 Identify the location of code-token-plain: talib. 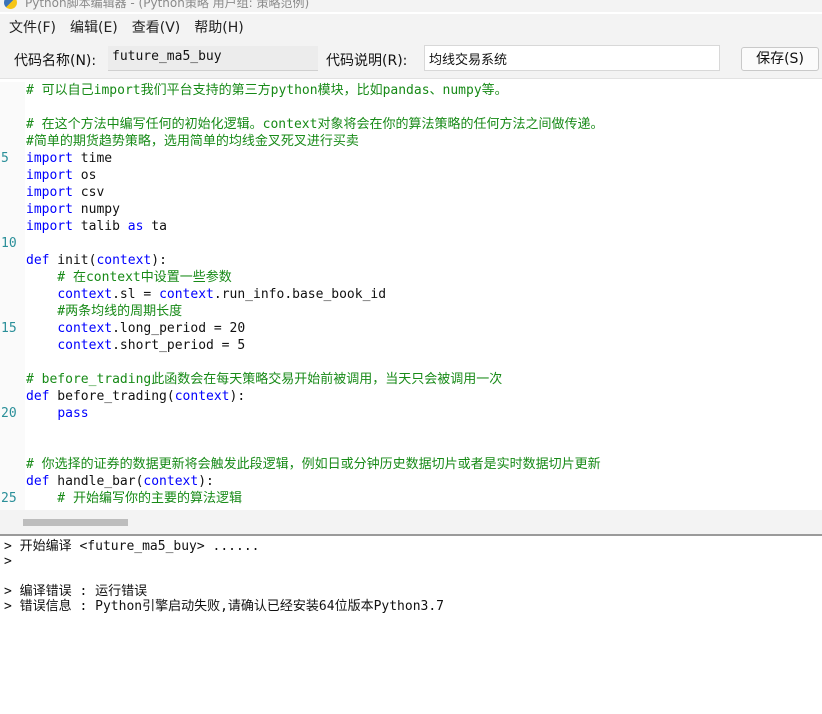
(100, 226).